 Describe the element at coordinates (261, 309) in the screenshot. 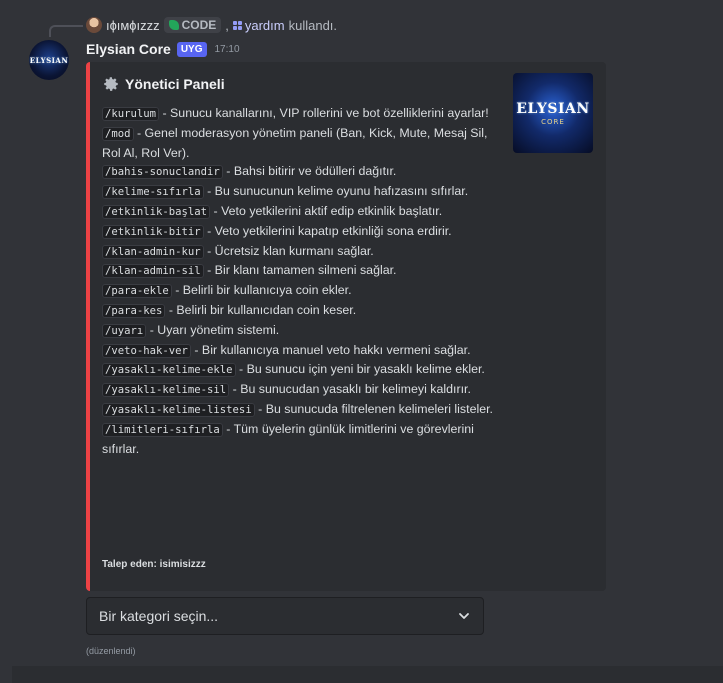

I see `command-description: - Belirli bir kullanıcıdan coin keser.` at that location.